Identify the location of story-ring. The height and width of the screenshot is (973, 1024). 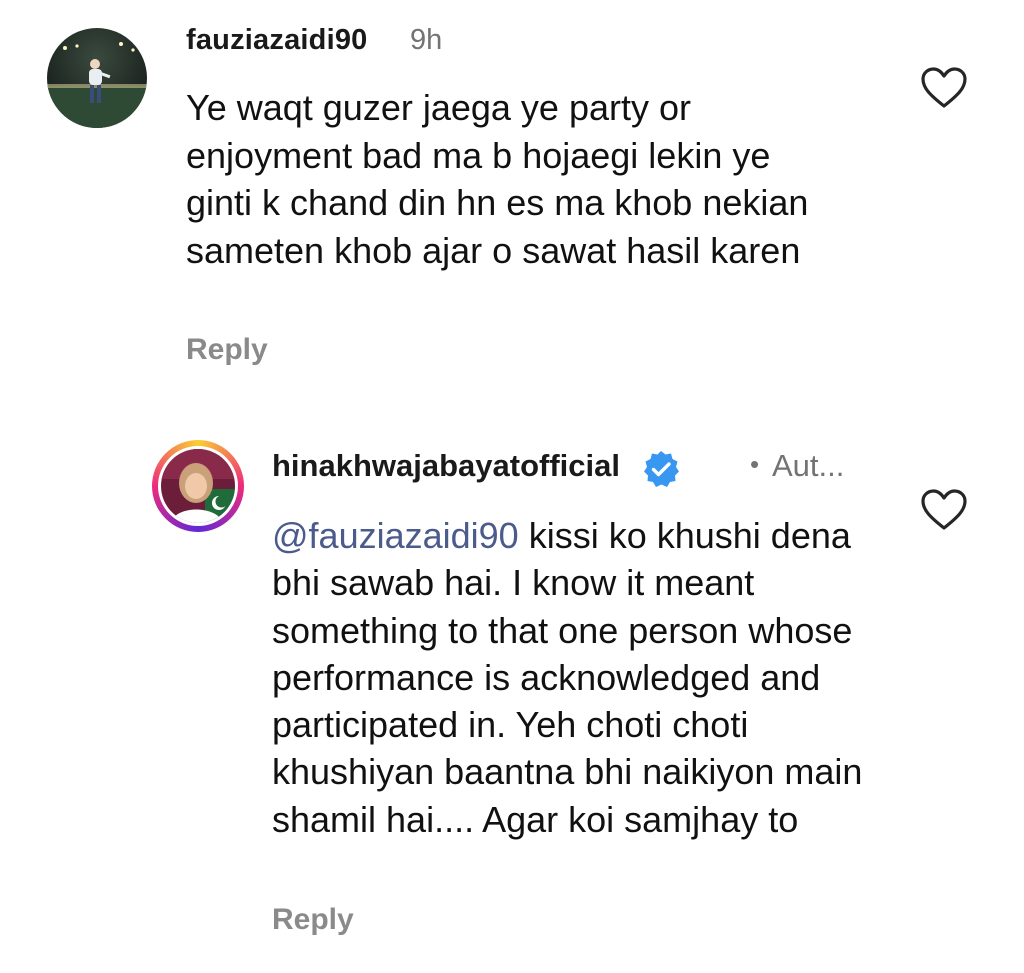
(198, 486).